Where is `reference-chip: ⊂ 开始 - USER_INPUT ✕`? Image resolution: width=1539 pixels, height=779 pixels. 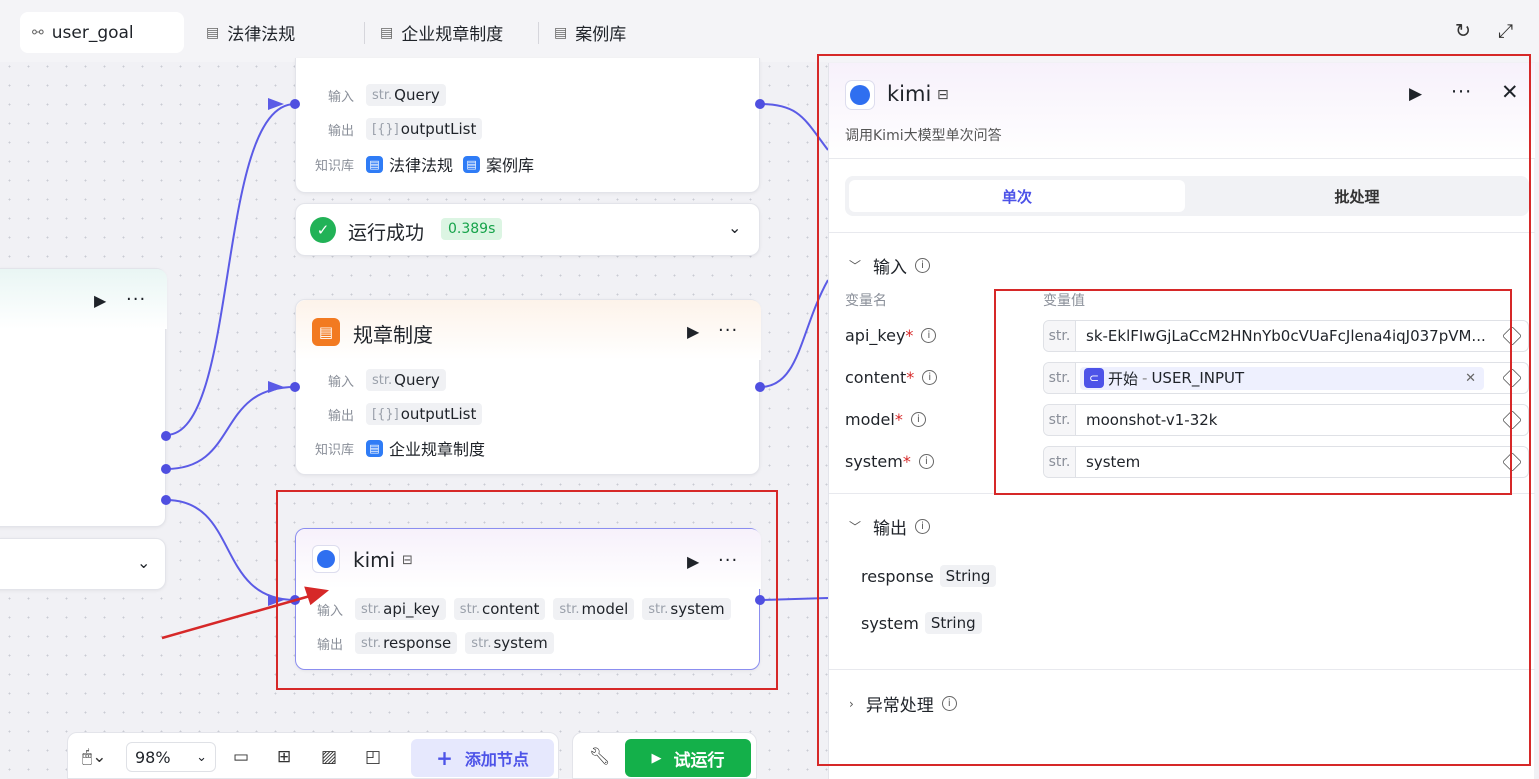 reference-chip: ⊂ 开始 - USER_INPUT ✕ is located at coordinates (1282, 378).